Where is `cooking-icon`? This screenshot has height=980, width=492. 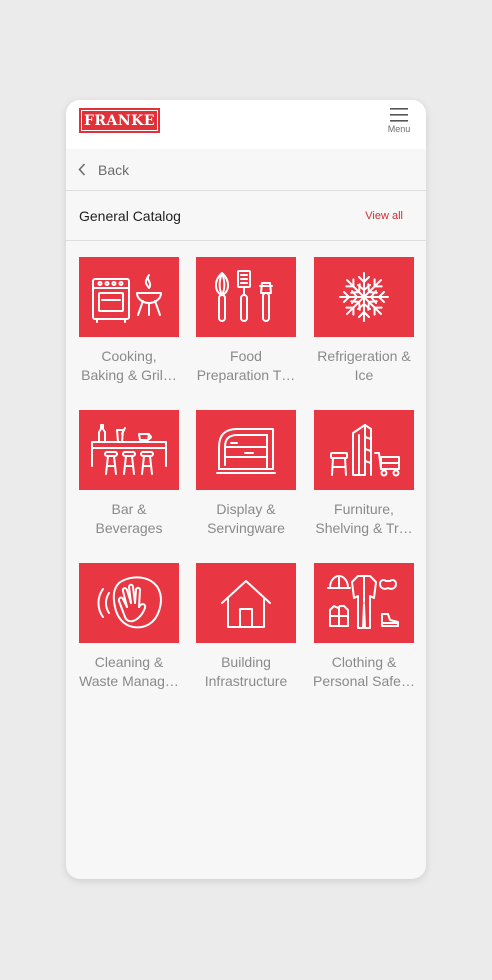
cooking-icon is located at coordinates (127, 298).